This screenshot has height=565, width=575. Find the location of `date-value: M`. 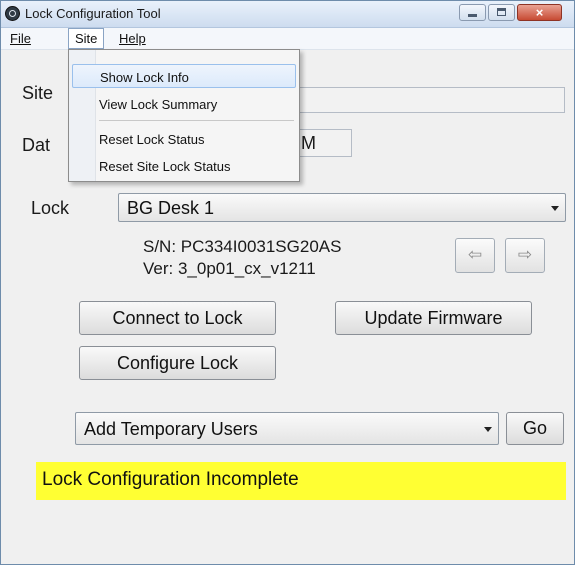

date-value: M is located at coordinates (308, 143).